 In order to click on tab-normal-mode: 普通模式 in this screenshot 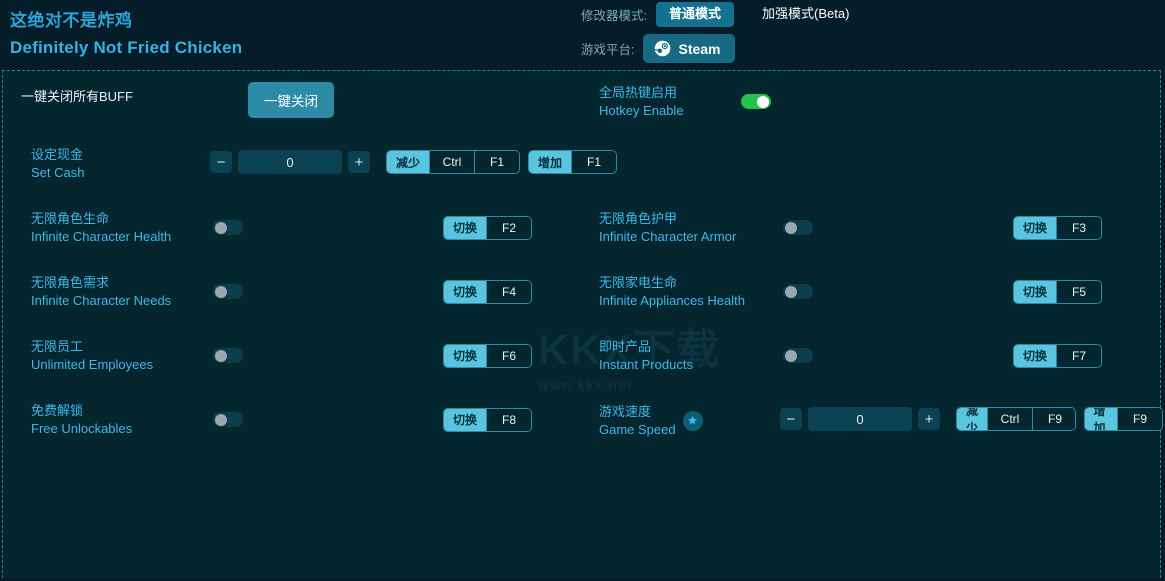, I will do `click(694, 14)`.